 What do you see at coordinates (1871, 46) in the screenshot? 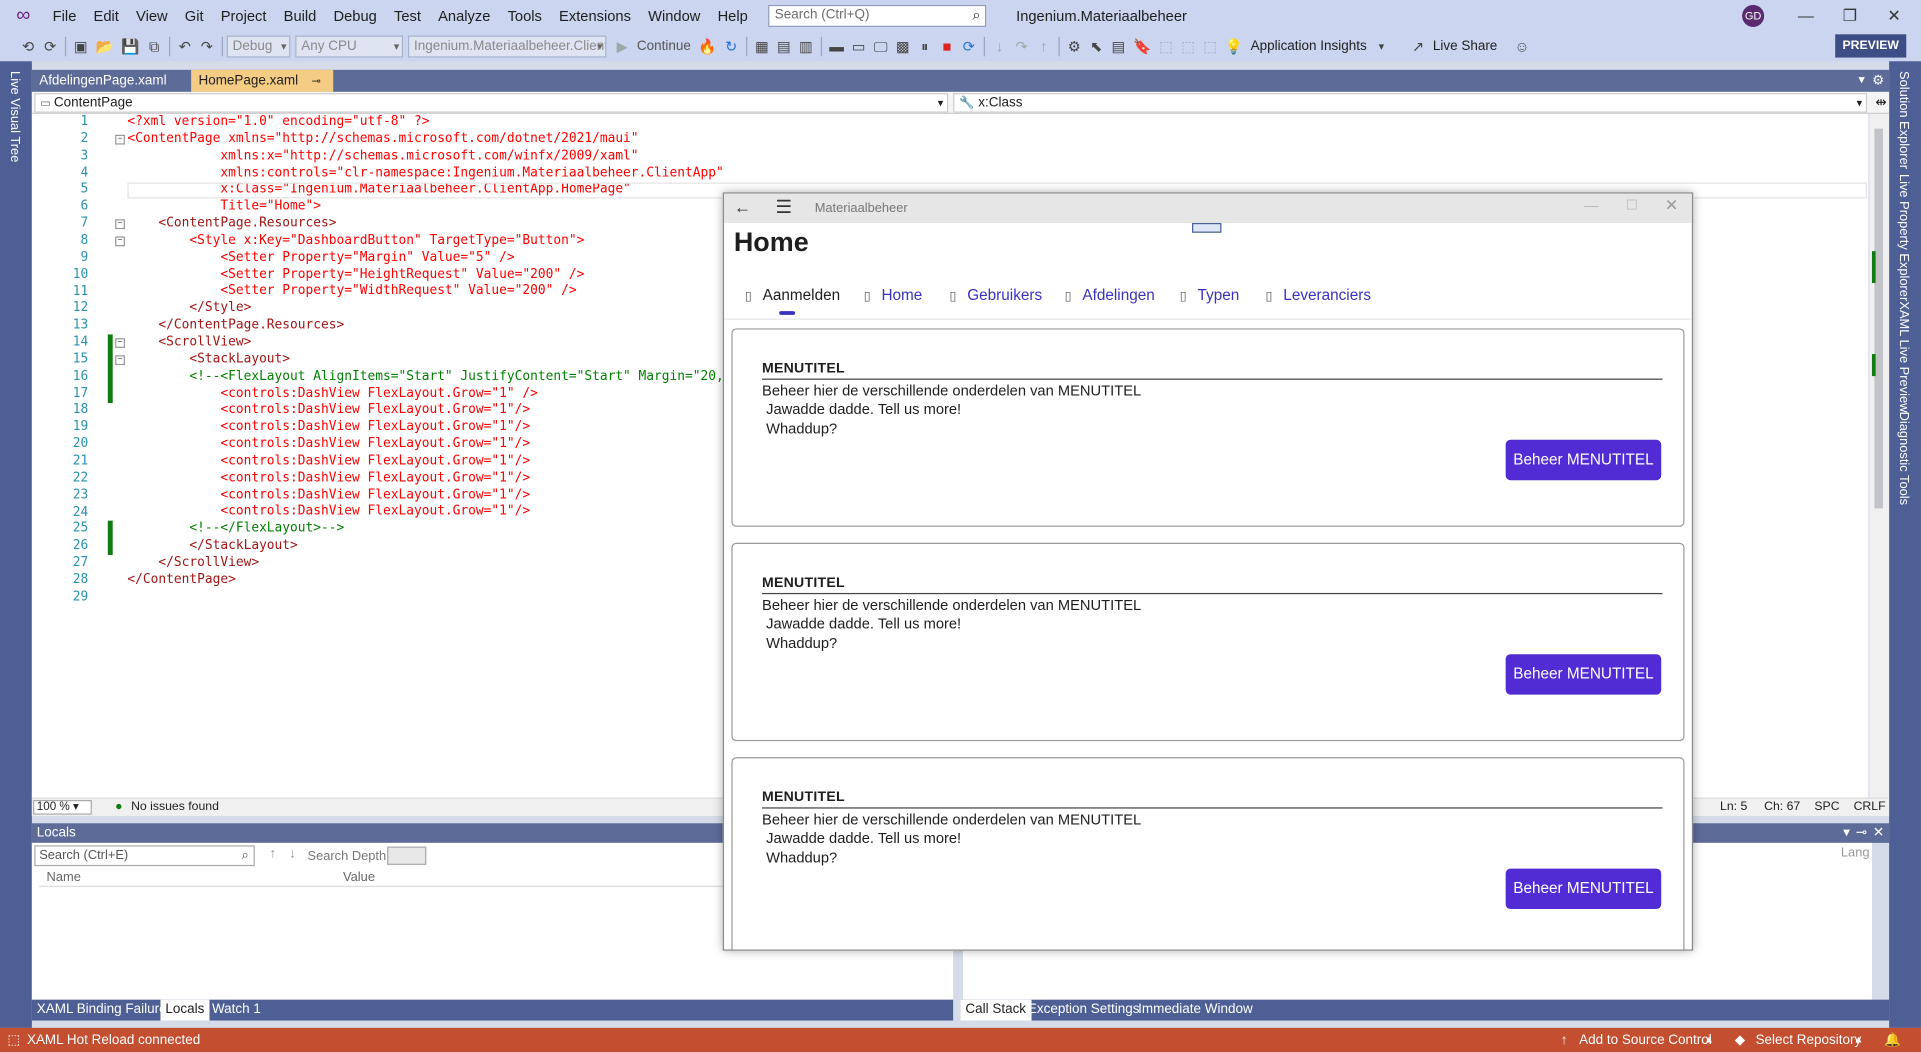
I see `preview-button: PREVIEW` at bounding box center [1871, 46].